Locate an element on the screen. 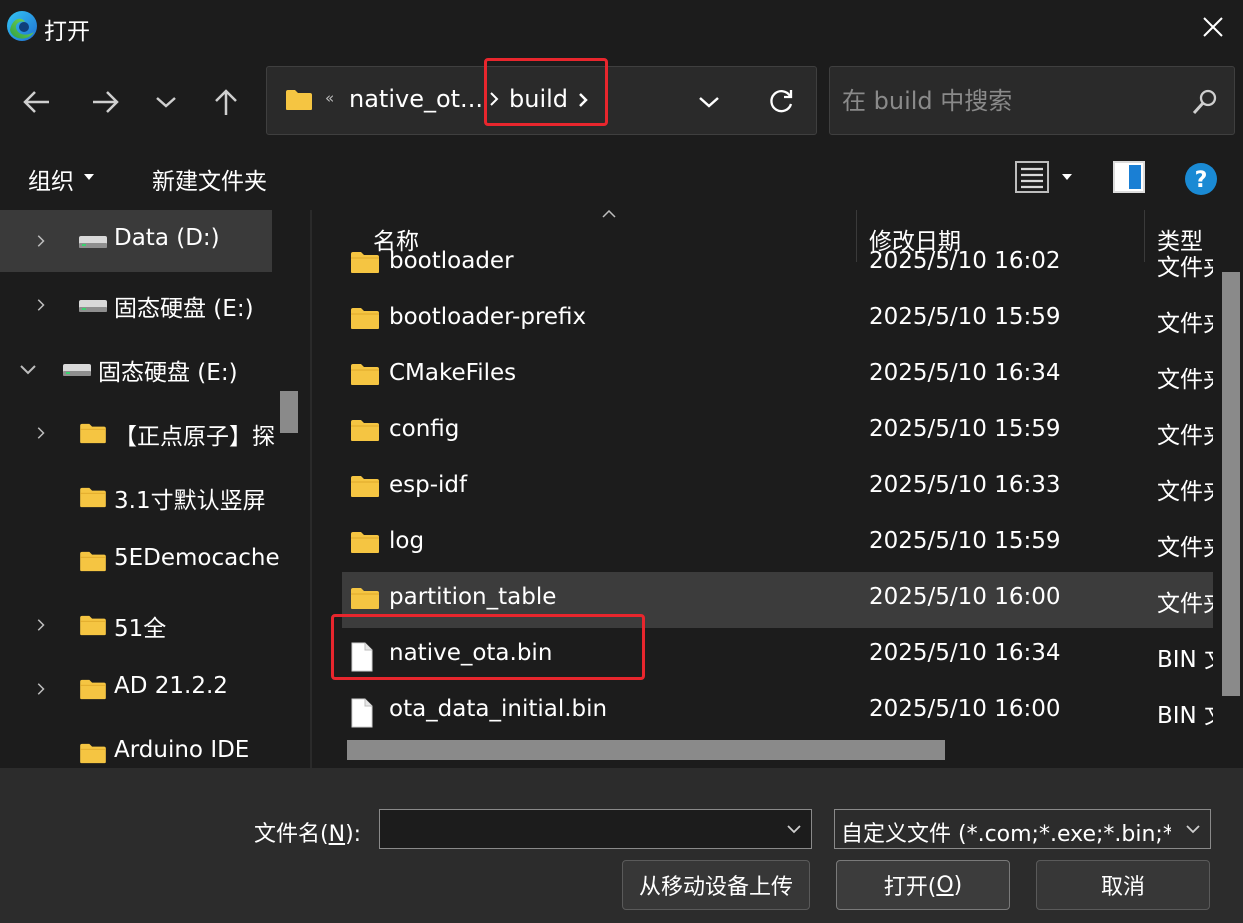 The image size is (1243, 923). sidebar-item: 5EDemocache is located at coordinates (140, 561).